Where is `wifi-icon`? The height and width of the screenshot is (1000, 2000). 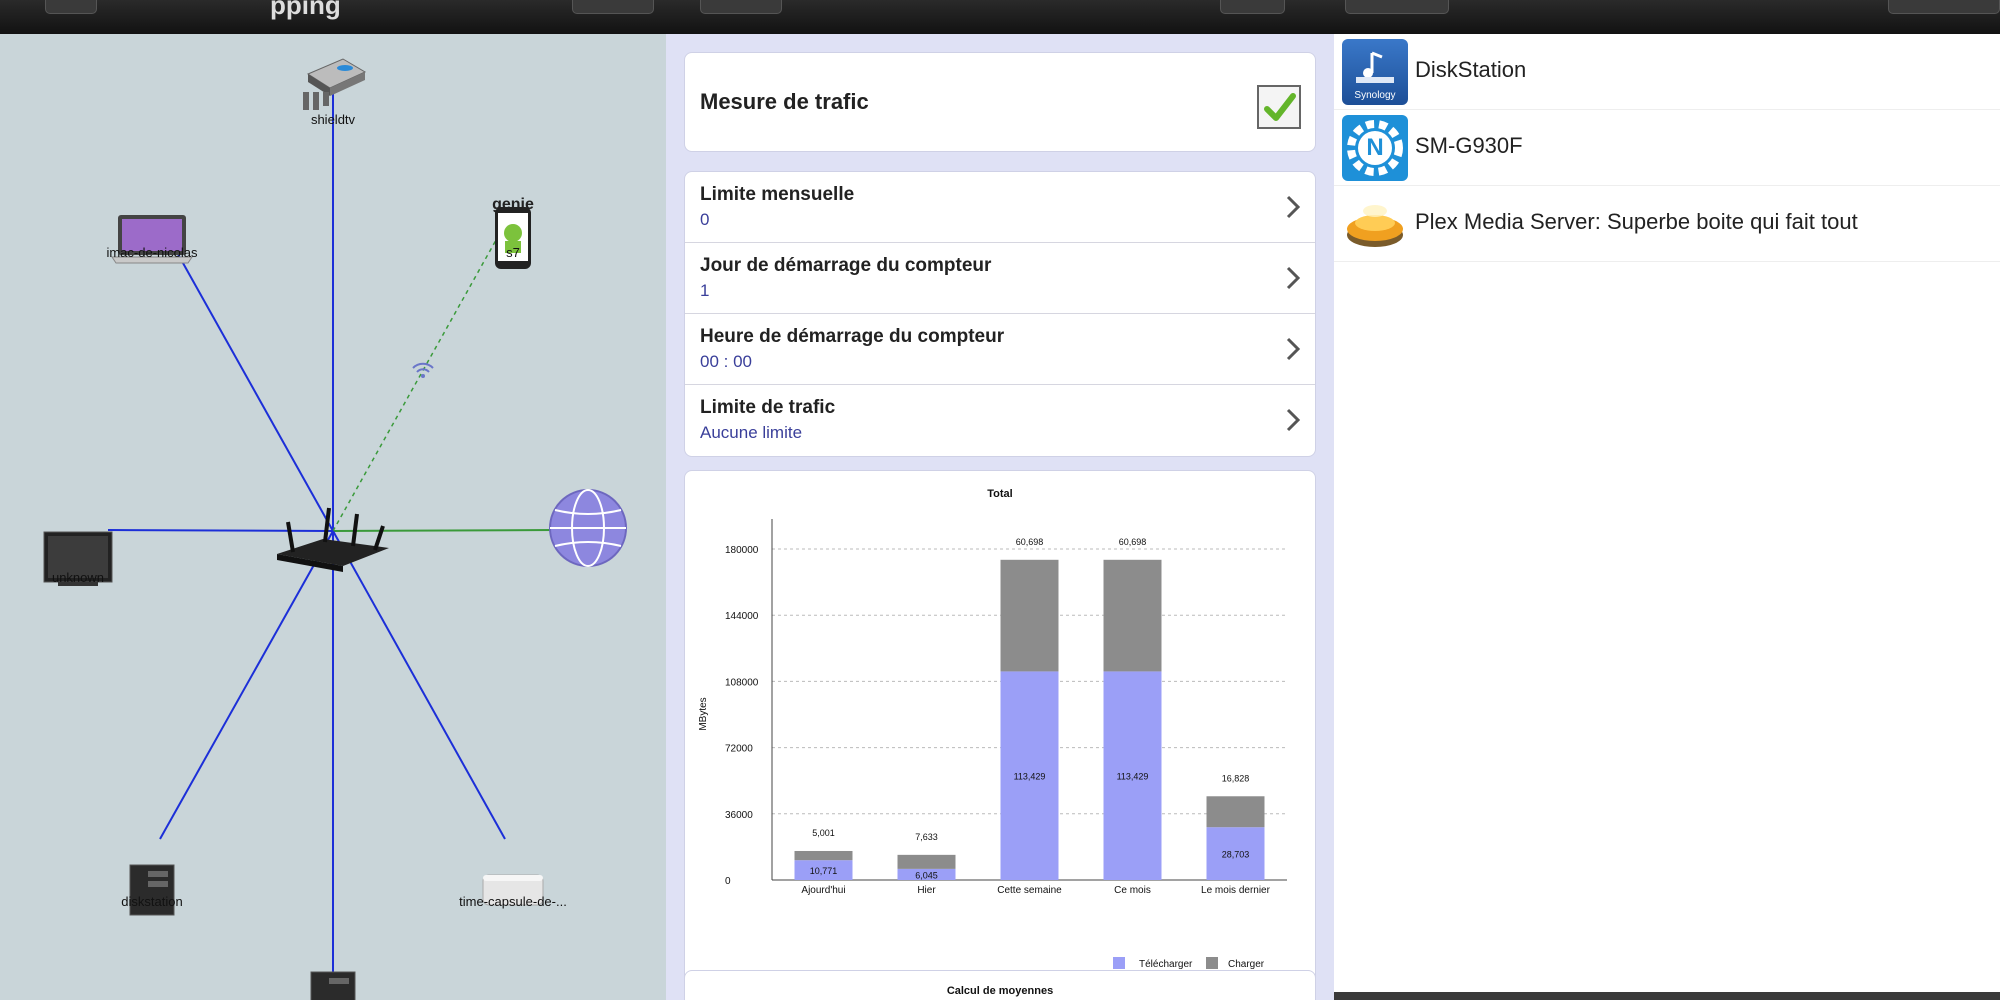
wifi-icon is located at coordinates (423, 370).